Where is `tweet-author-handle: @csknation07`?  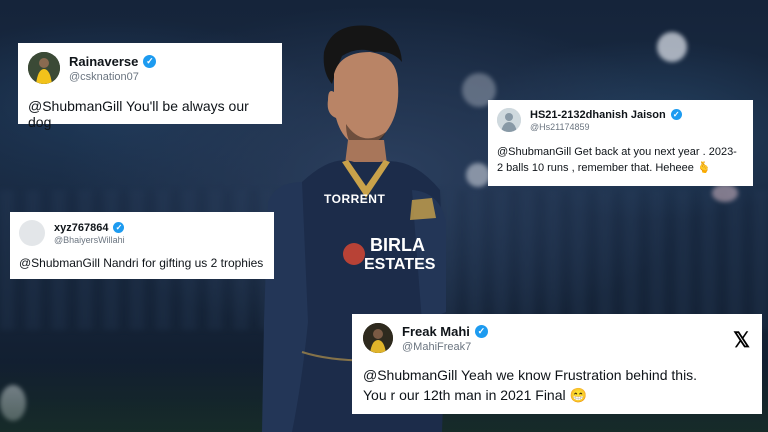 tweet-author-handle: @csknation07 is located at coordinates (112, 77).